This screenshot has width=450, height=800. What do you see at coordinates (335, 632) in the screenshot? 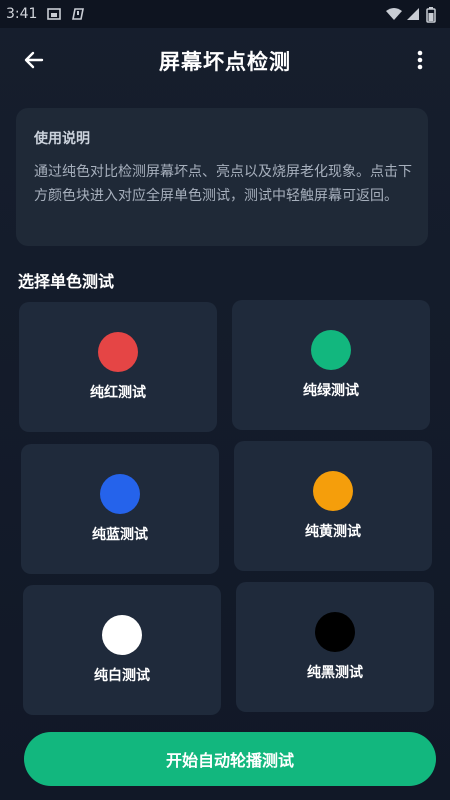
I see `black-swatch` at bounding box center [335, 632].